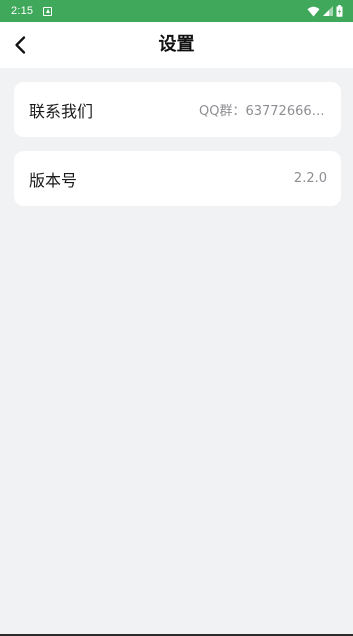  I want to click on status-bar: 2:15, so click(176, 11).